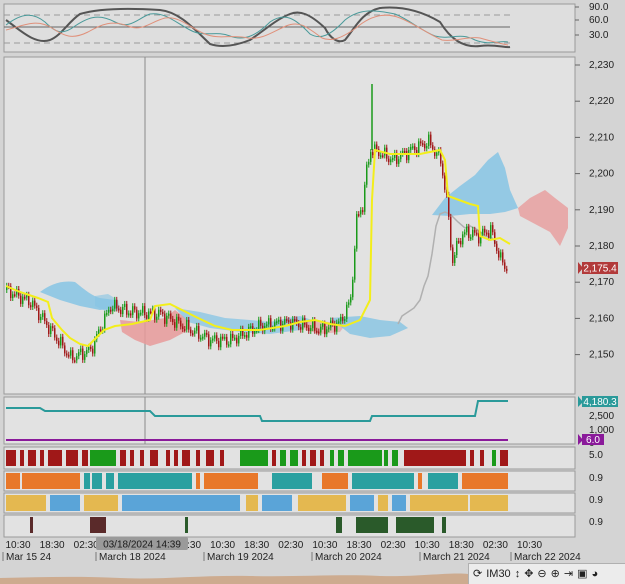 The image size is (625, 584). I want to click on date-tick-label: March 22 2024, so click(547, 557).